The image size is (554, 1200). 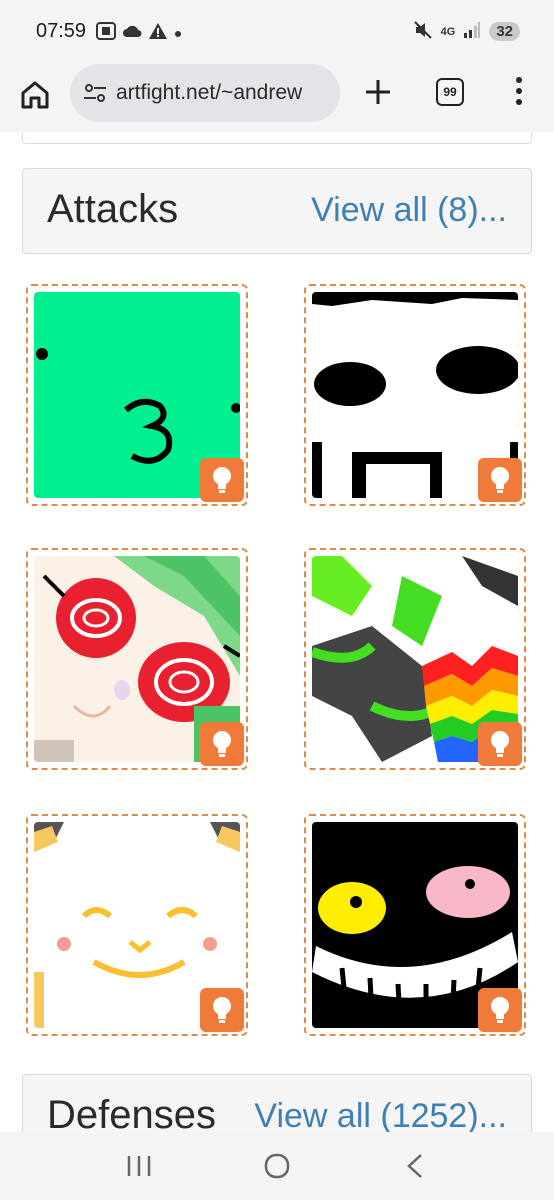 I want to click on battery-indicator: 32, so click(x=504, y=31).